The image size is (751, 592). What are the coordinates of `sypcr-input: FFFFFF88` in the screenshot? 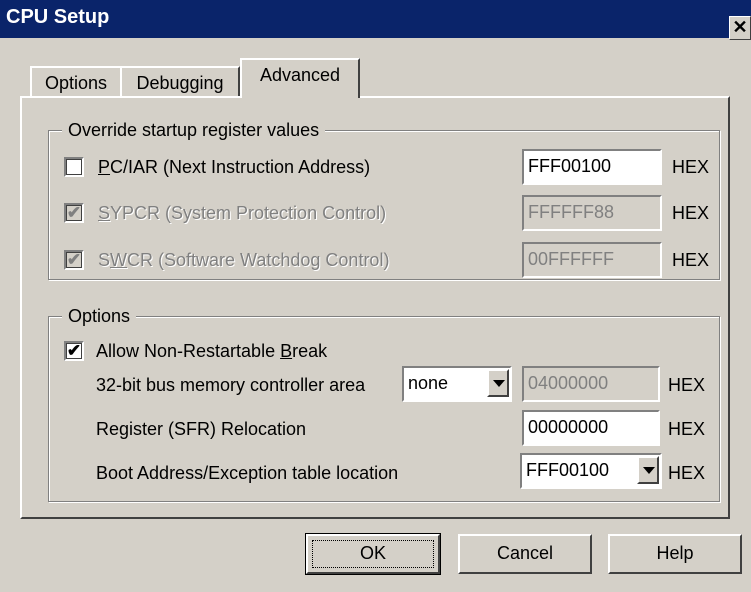 It's located at (592, 213).